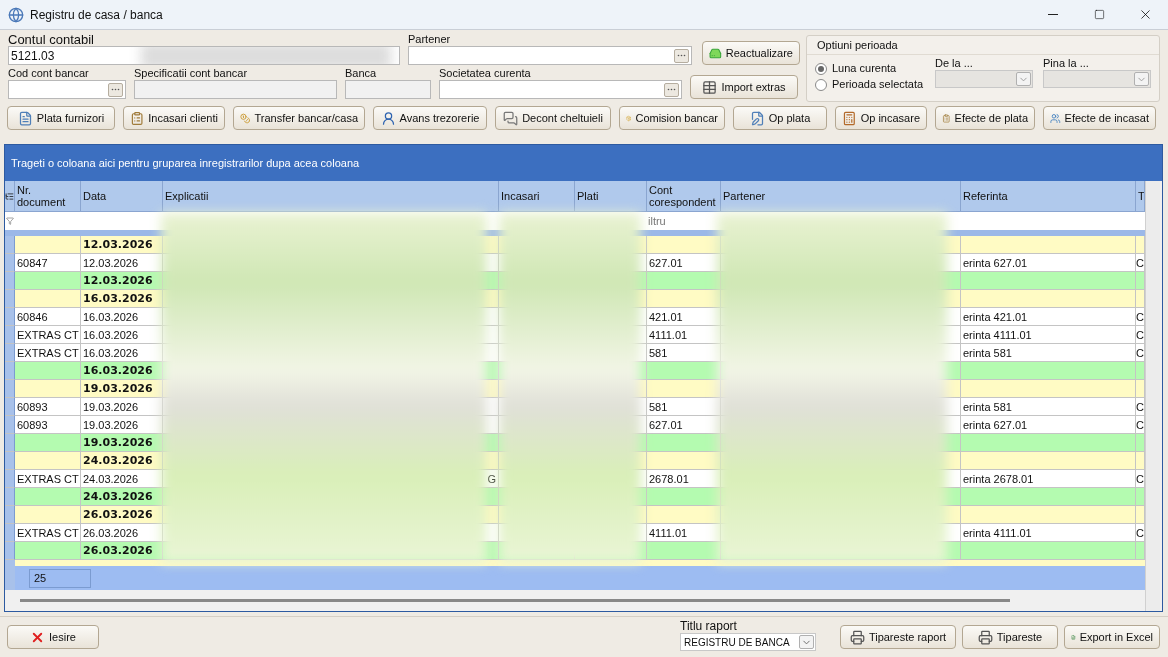 The height and width of the screenshot is (657, 1168). I want to click on coins-icon, so click(245, 118).